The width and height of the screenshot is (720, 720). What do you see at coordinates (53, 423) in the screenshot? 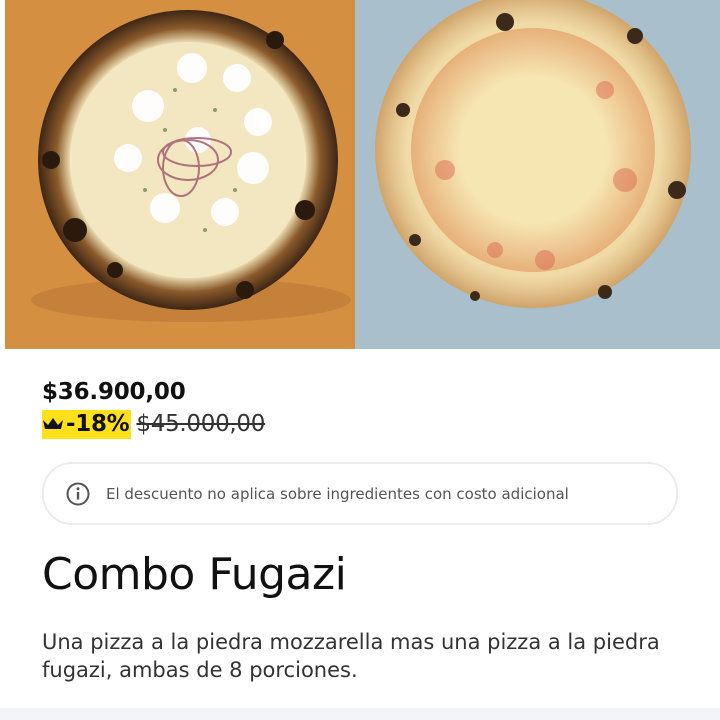
I see `crown-icon` at bounding box center [53, 423].